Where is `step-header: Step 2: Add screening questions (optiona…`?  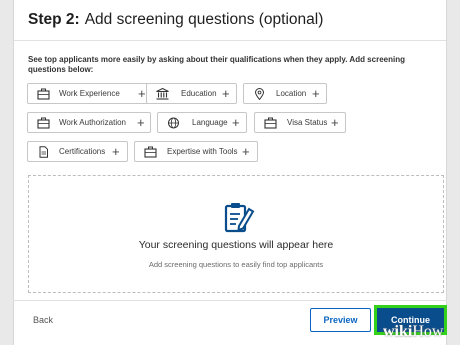
step-header: Step 2: Add screening questions (optiona… is located at coordinates (230, 20).